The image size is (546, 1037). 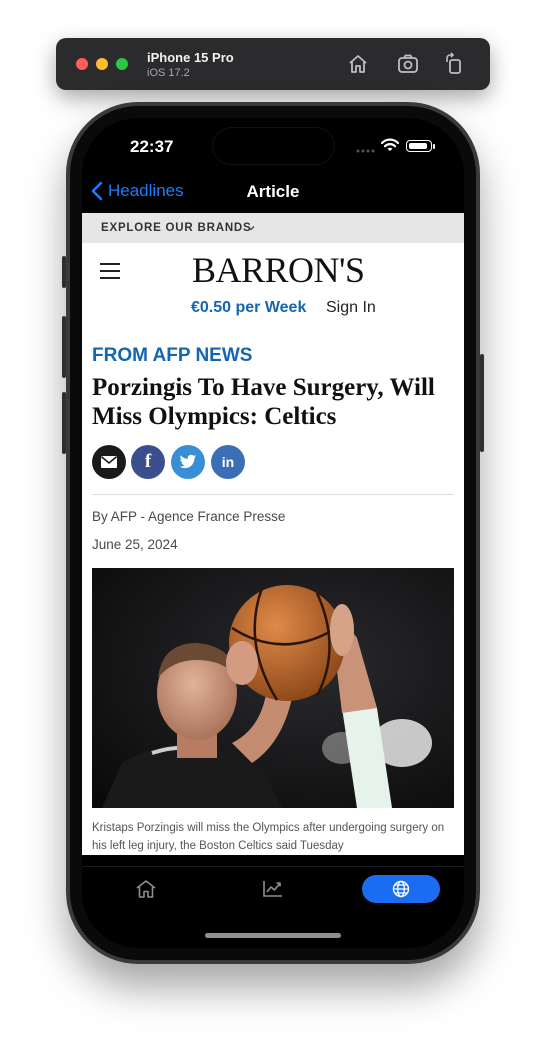 I want to click on simulator-toolbar: iPhone 15 Pro iOS 17.2, so click(x=273, y=64).